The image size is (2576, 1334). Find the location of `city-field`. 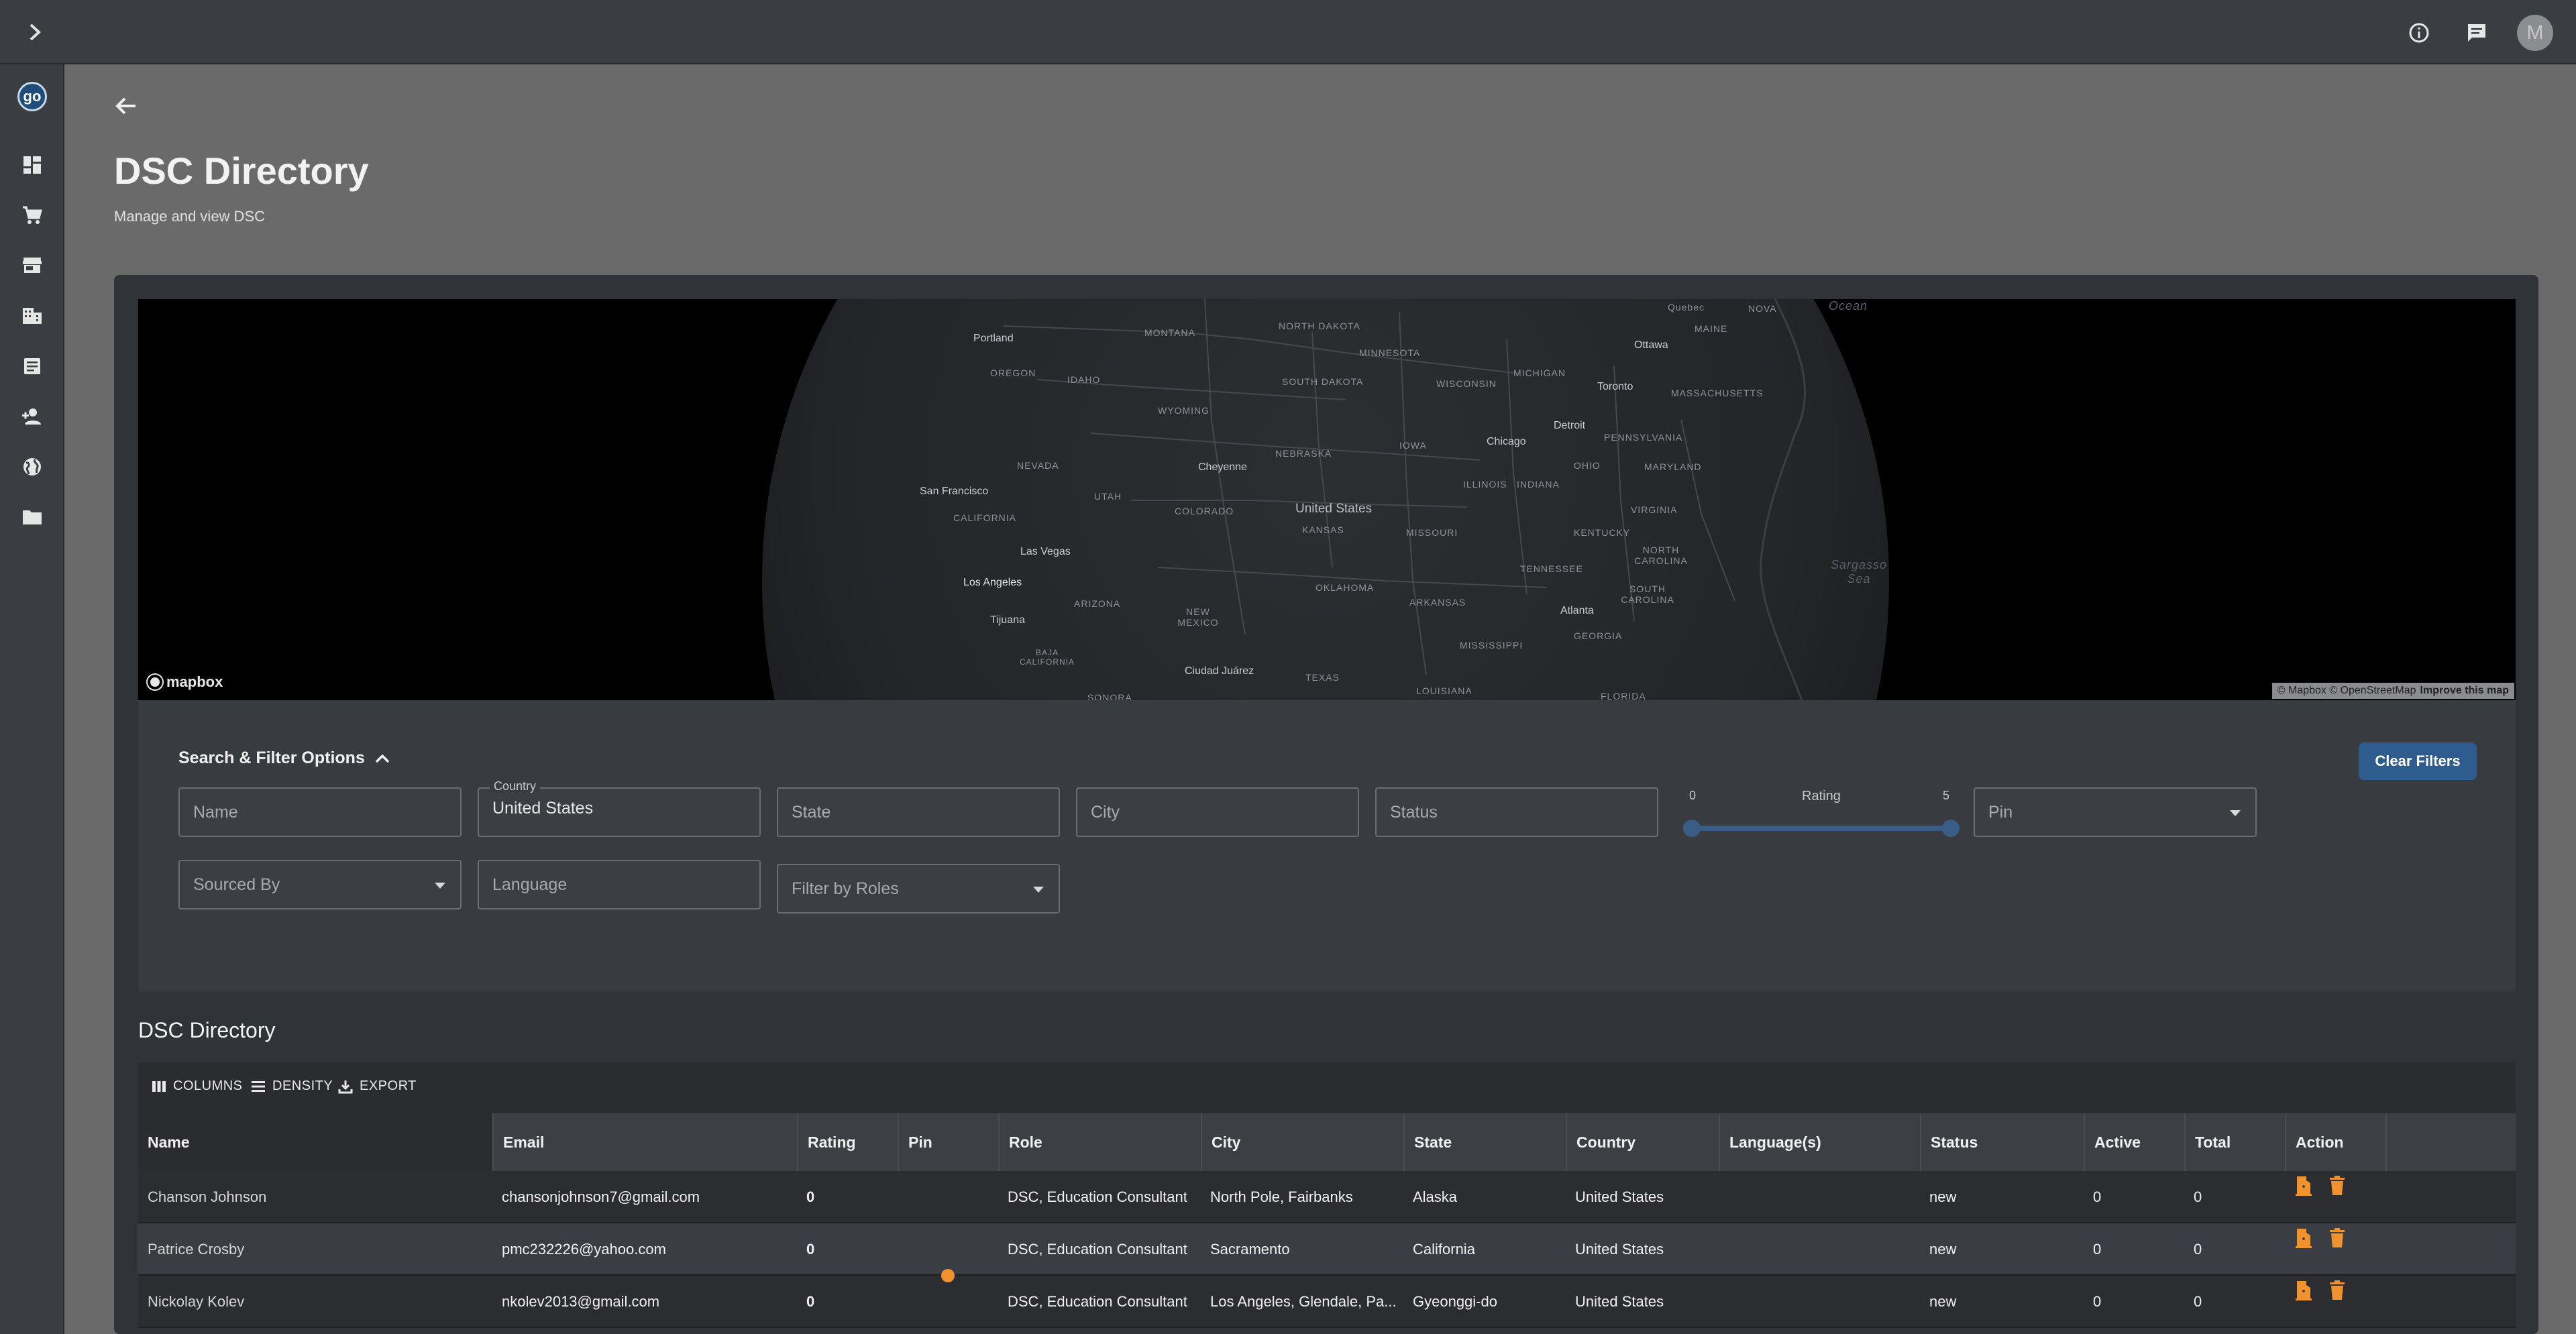

city-field is located at coordinates (1217, 812).